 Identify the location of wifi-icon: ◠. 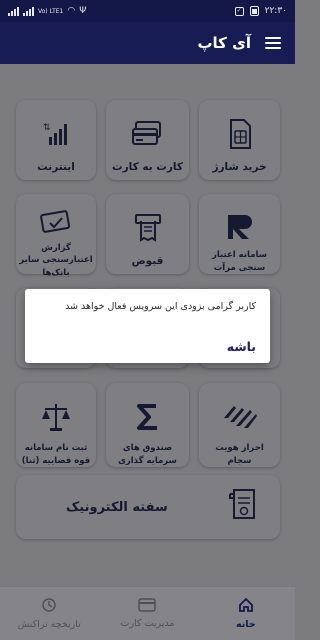
(71, 11).